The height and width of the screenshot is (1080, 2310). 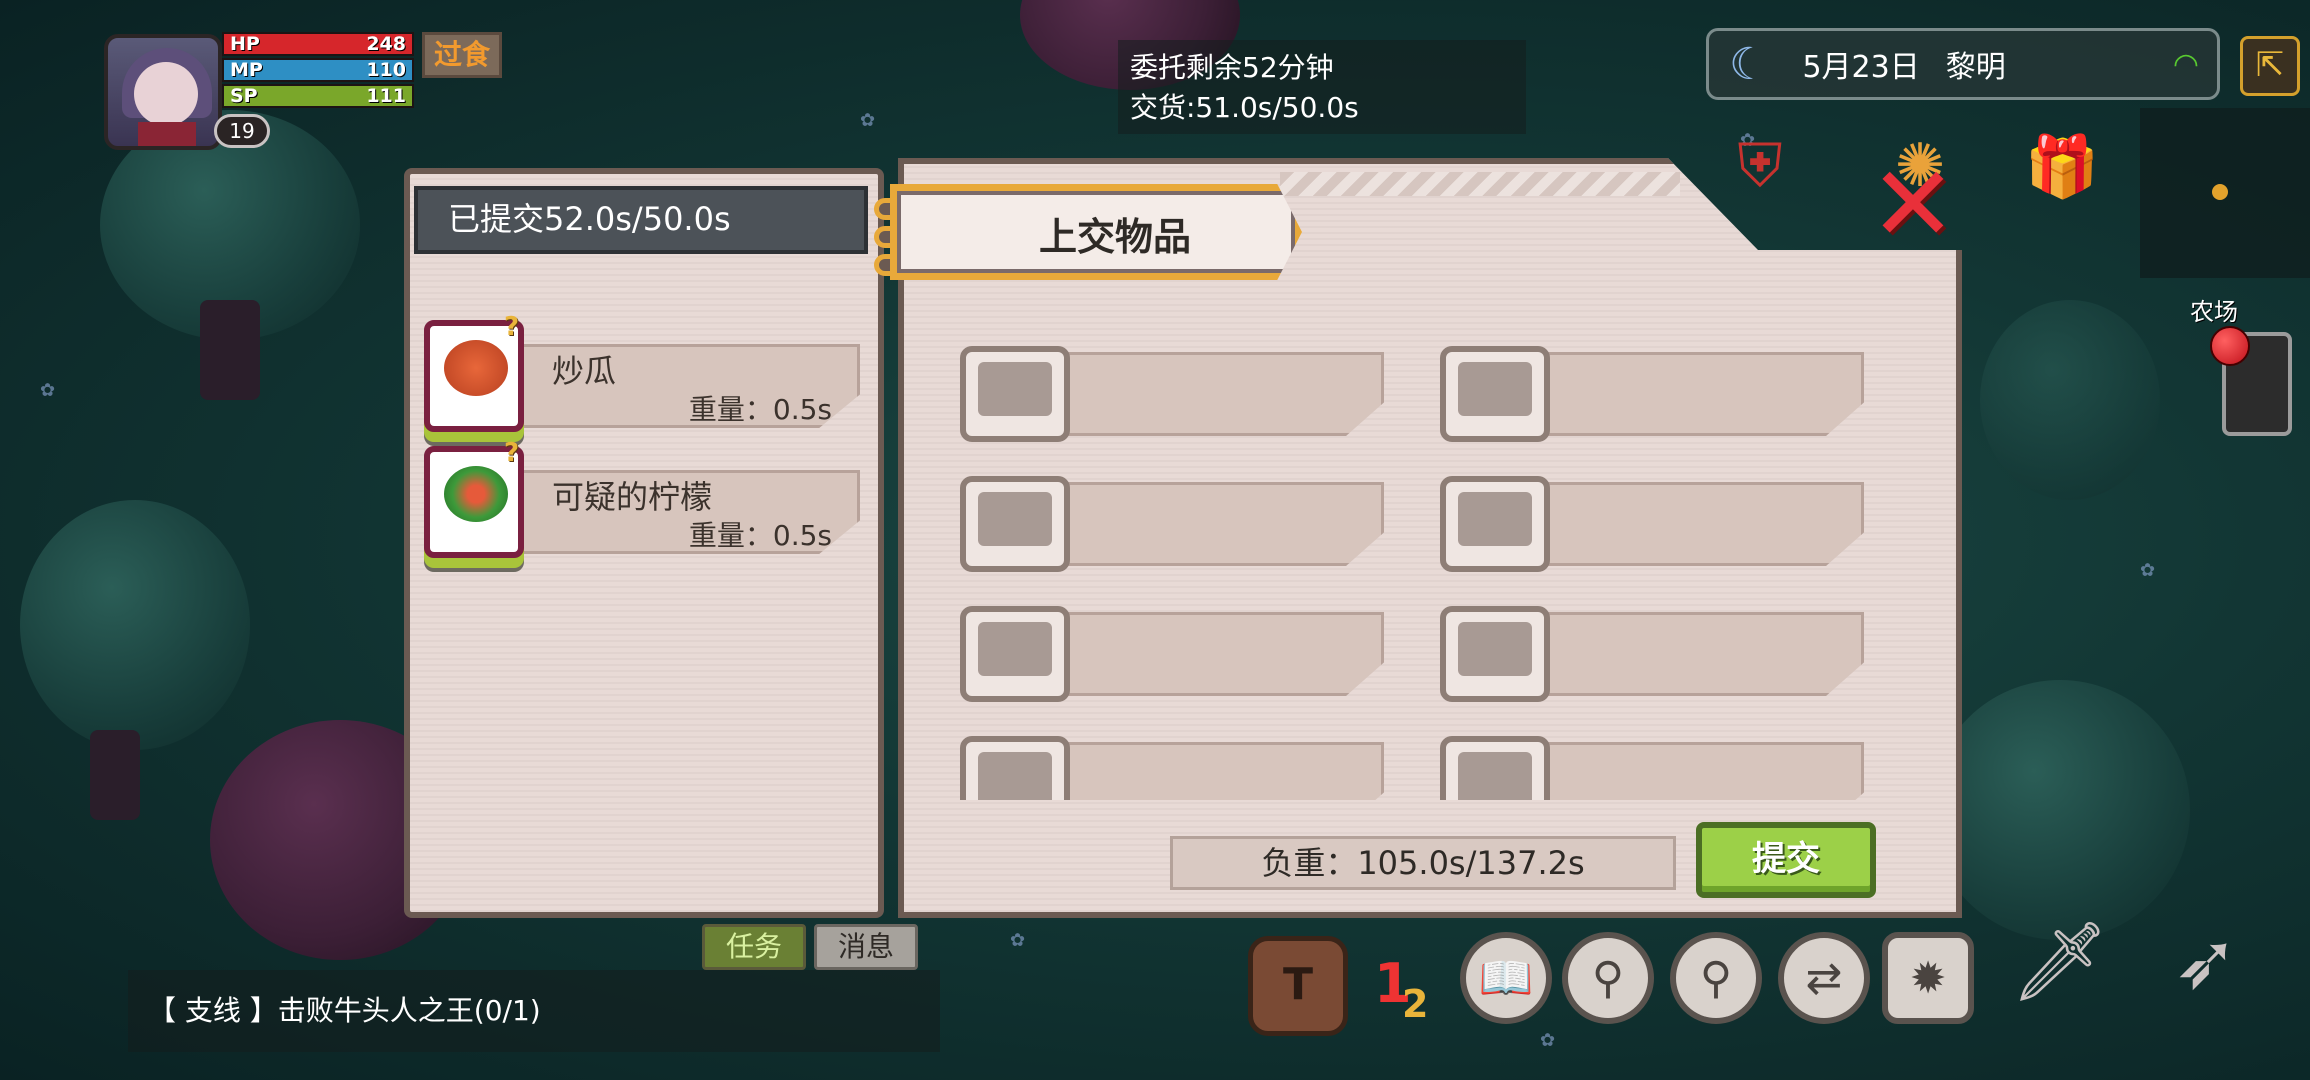 What do you see at coordinates (1861, 67) in the screenshot?
I see `date-text: 5月23日` at bounding box center [1861, 67].